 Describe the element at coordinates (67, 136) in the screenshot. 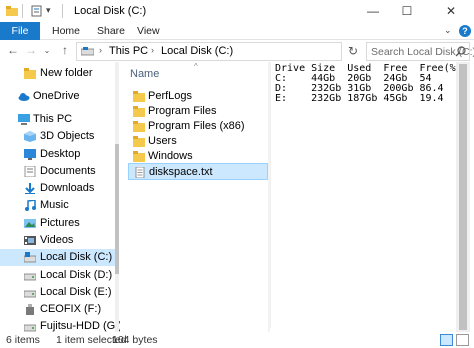

I see `nav-item-label: 3D Objects` at that location.